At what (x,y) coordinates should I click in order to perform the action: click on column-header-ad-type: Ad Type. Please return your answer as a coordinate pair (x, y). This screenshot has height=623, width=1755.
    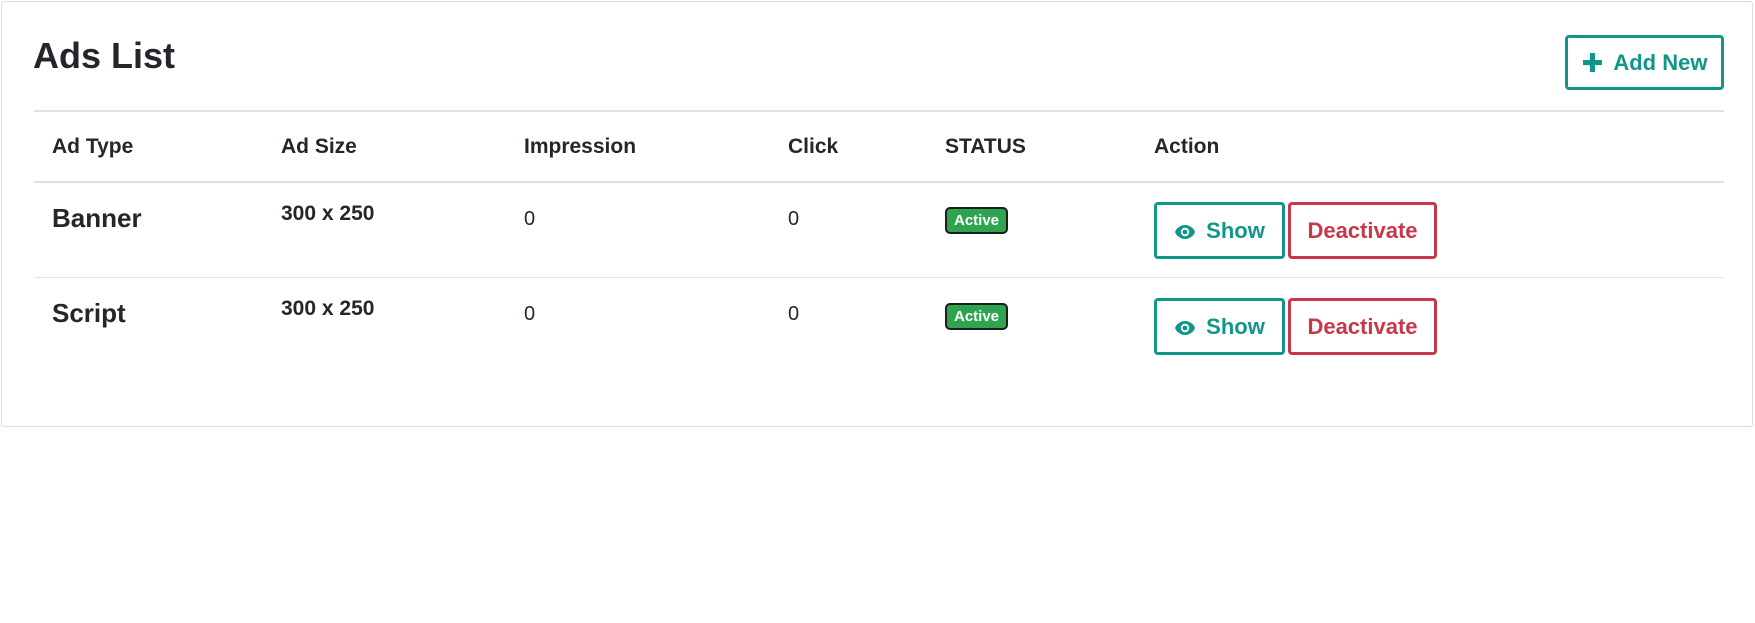
    Looking at the image, I should click on (93, 146).